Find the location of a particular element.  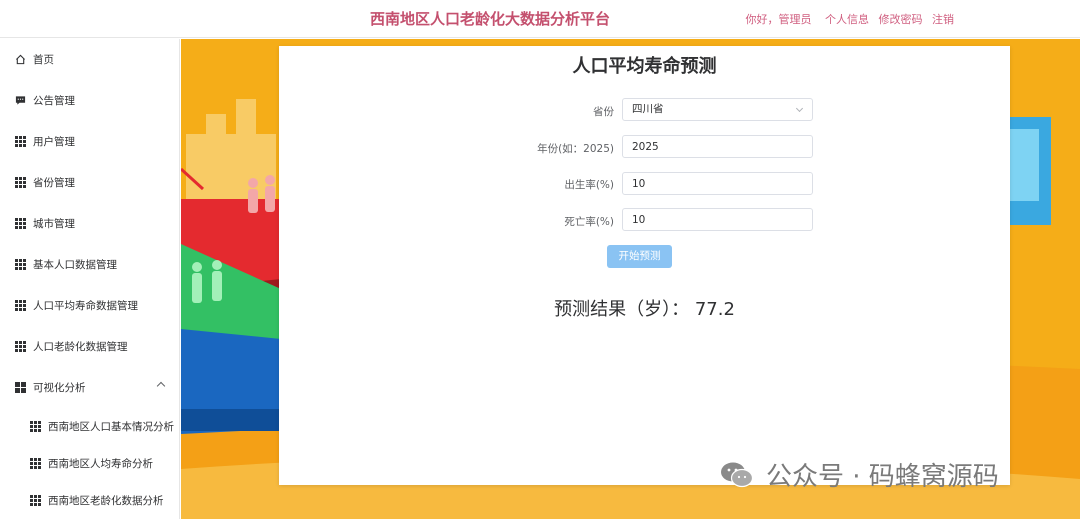

sidebar-item-label: 公告管理 is located at coordinates (54, 100).